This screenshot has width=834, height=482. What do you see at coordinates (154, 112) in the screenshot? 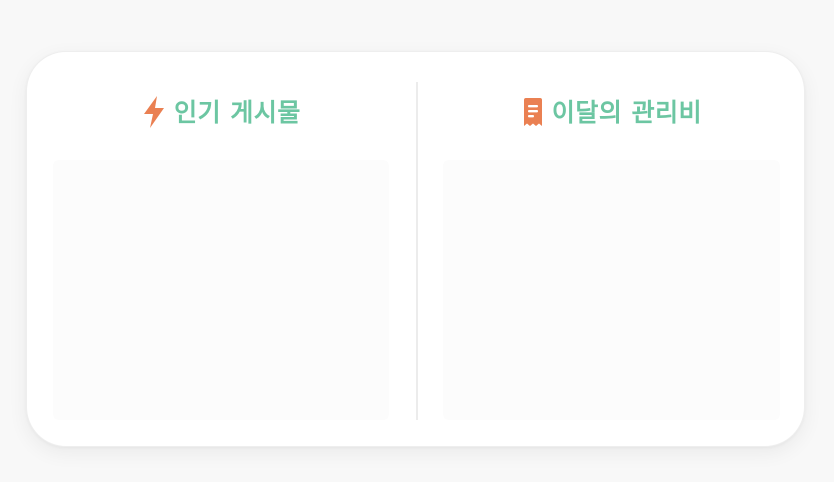
I see `lightning-icon` at bounding box center [154, 112].